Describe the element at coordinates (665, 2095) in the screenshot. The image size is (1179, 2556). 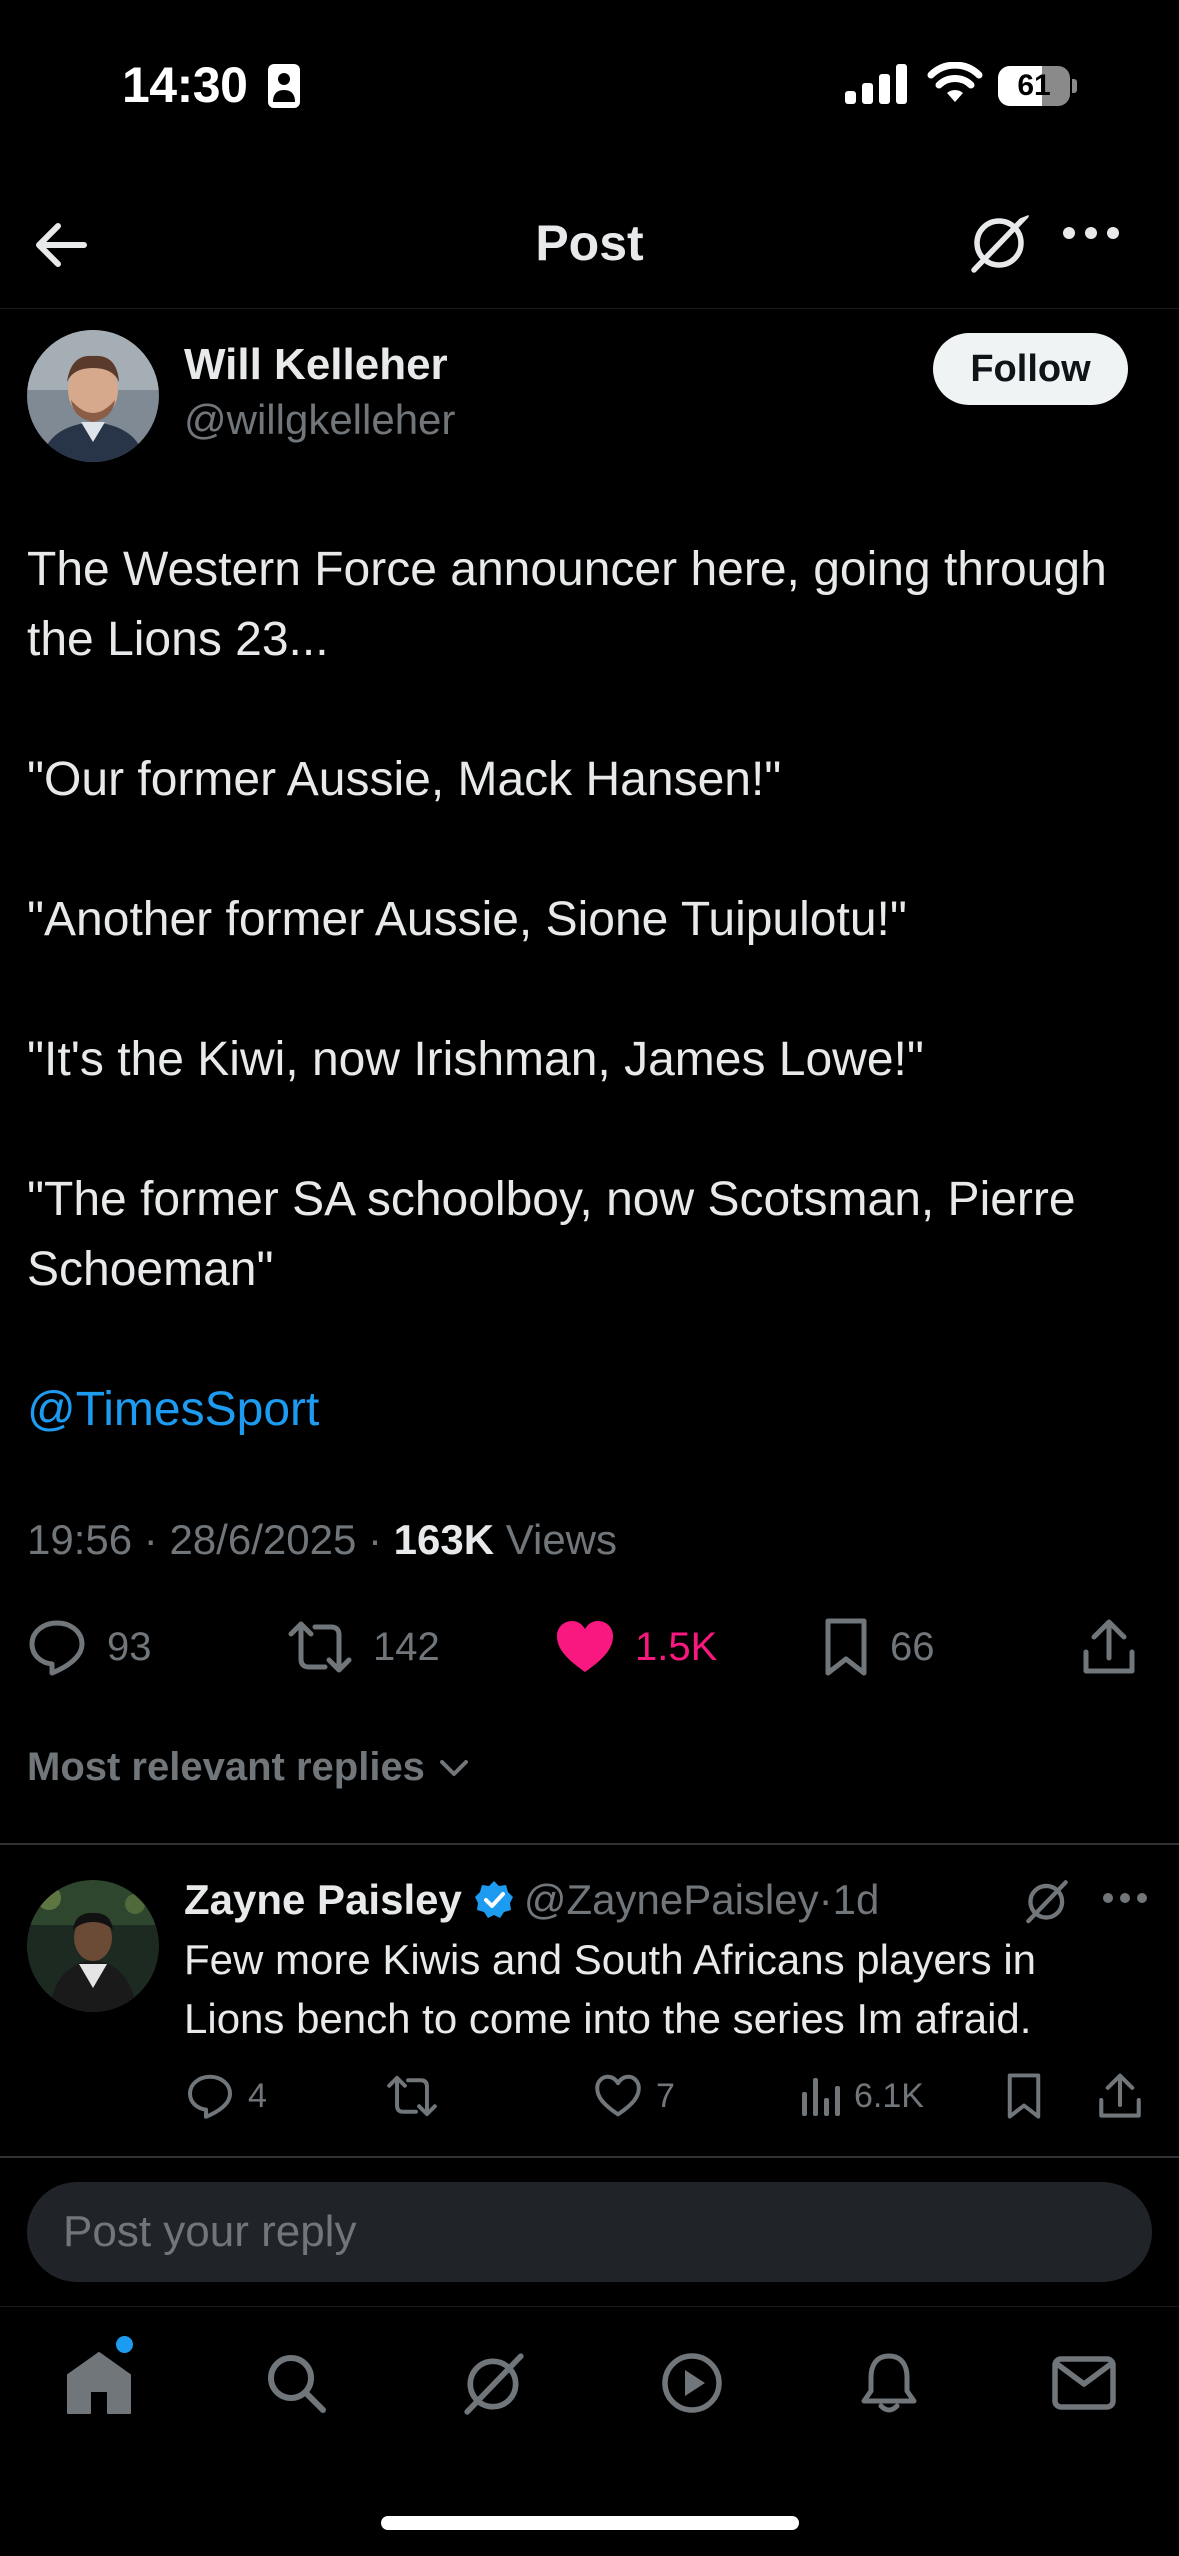
I see `reply-like-count: 7` at that location.